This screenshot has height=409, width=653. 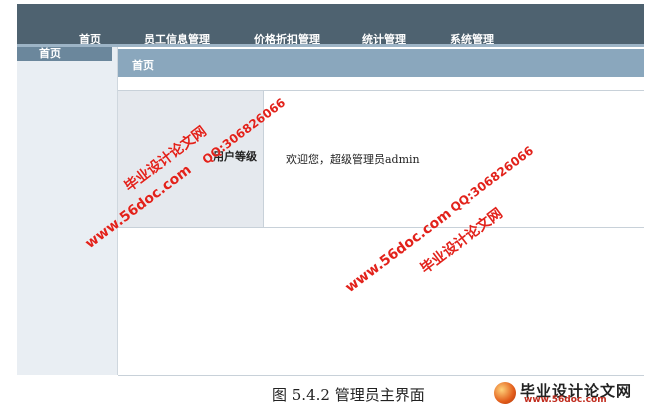 What do you see at coordinates (67, 211) in the screenshot?
I see `sidebar: 首页` at bounding box center [67, 211].